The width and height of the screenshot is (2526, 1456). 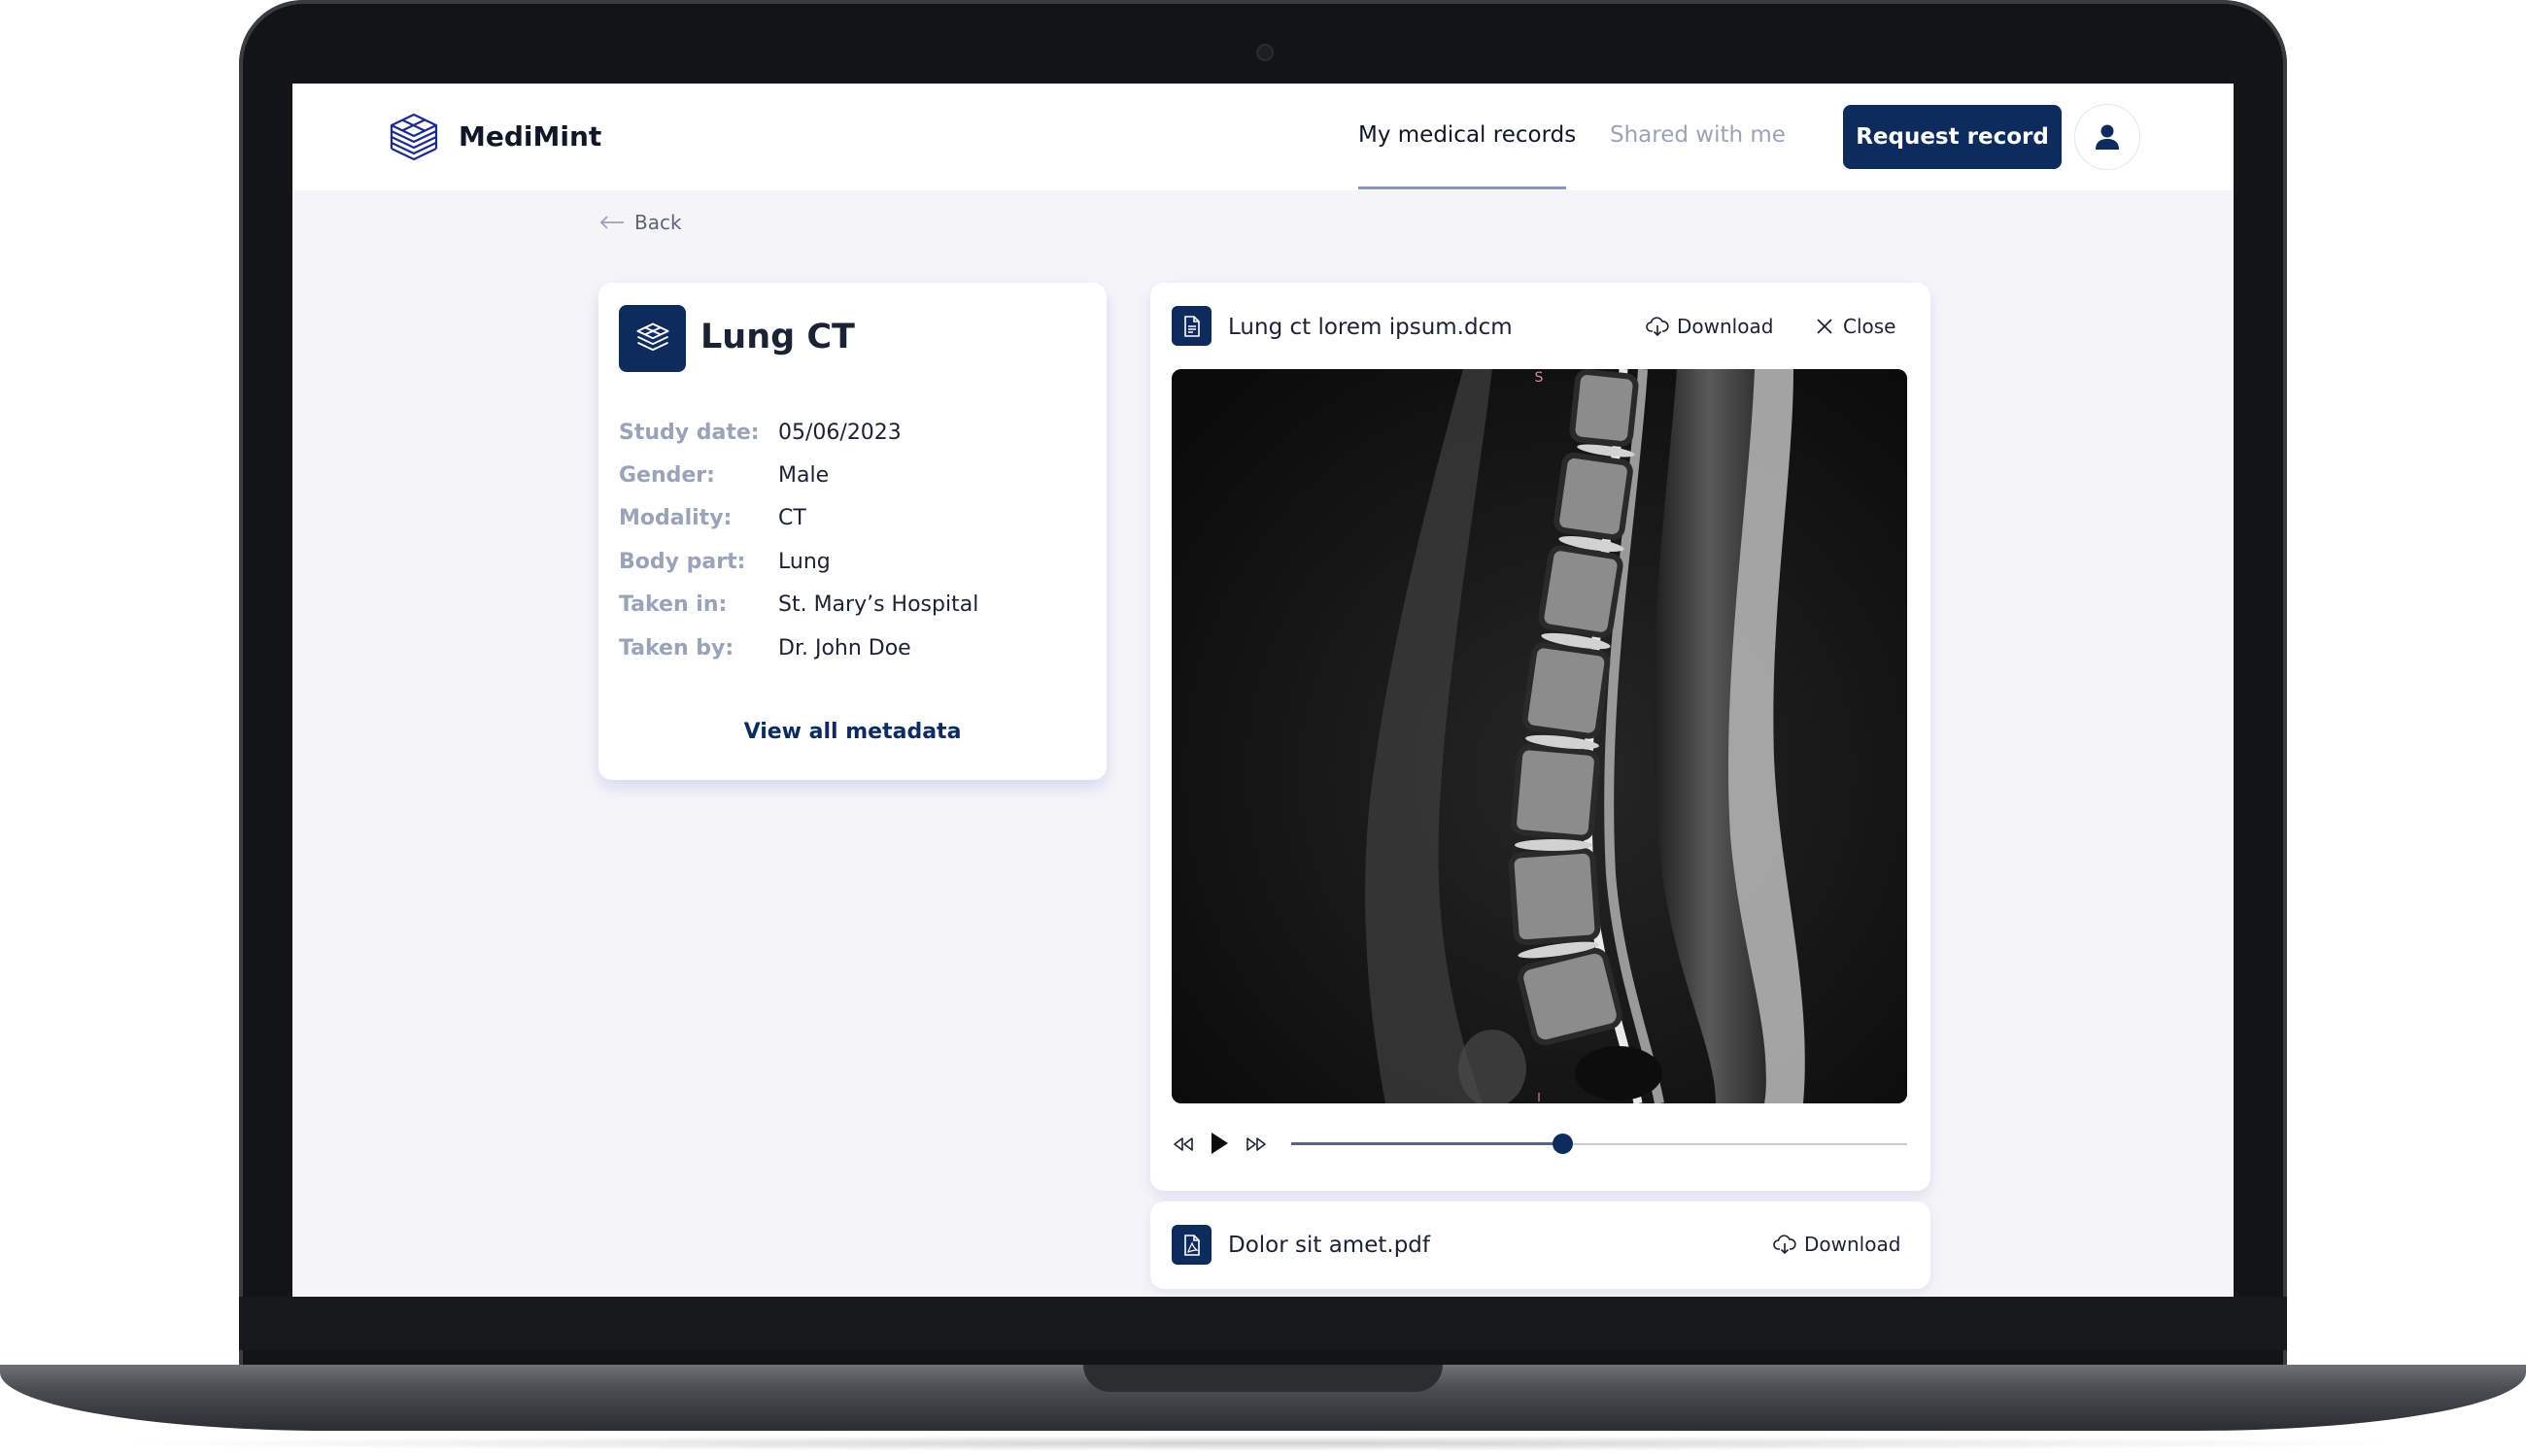 I want to click on record-type-icon, so click(x=653, y=338).